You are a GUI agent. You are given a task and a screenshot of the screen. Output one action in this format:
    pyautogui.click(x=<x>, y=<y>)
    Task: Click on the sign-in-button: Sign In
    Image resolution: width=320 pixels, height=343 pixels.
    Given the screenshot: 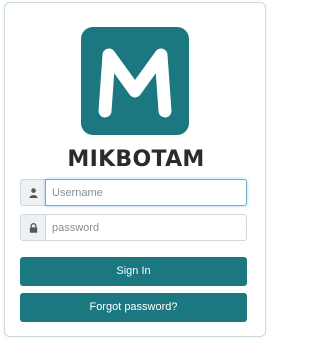 What is the action you would take?
    pyautogui.click(x=133, y=271)
    